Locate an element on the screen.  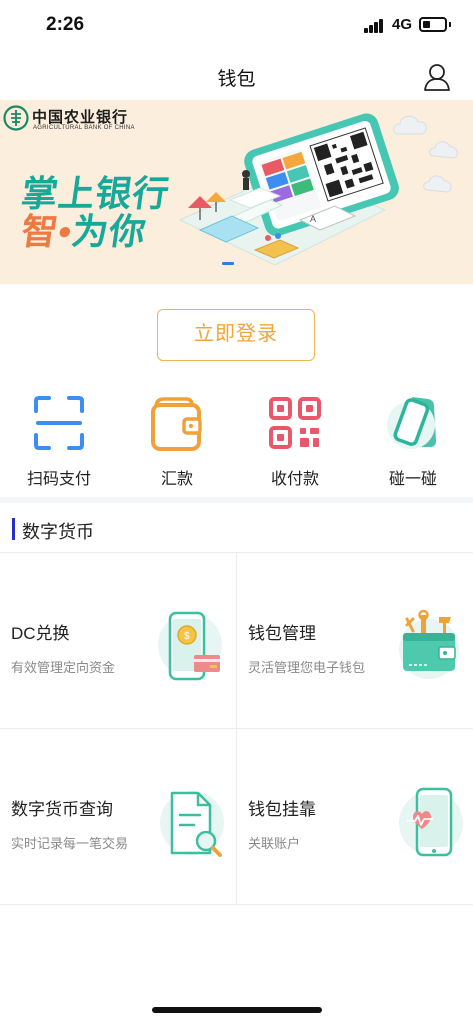
action-label: 碰一碰 is located at coordinates (412, 479).